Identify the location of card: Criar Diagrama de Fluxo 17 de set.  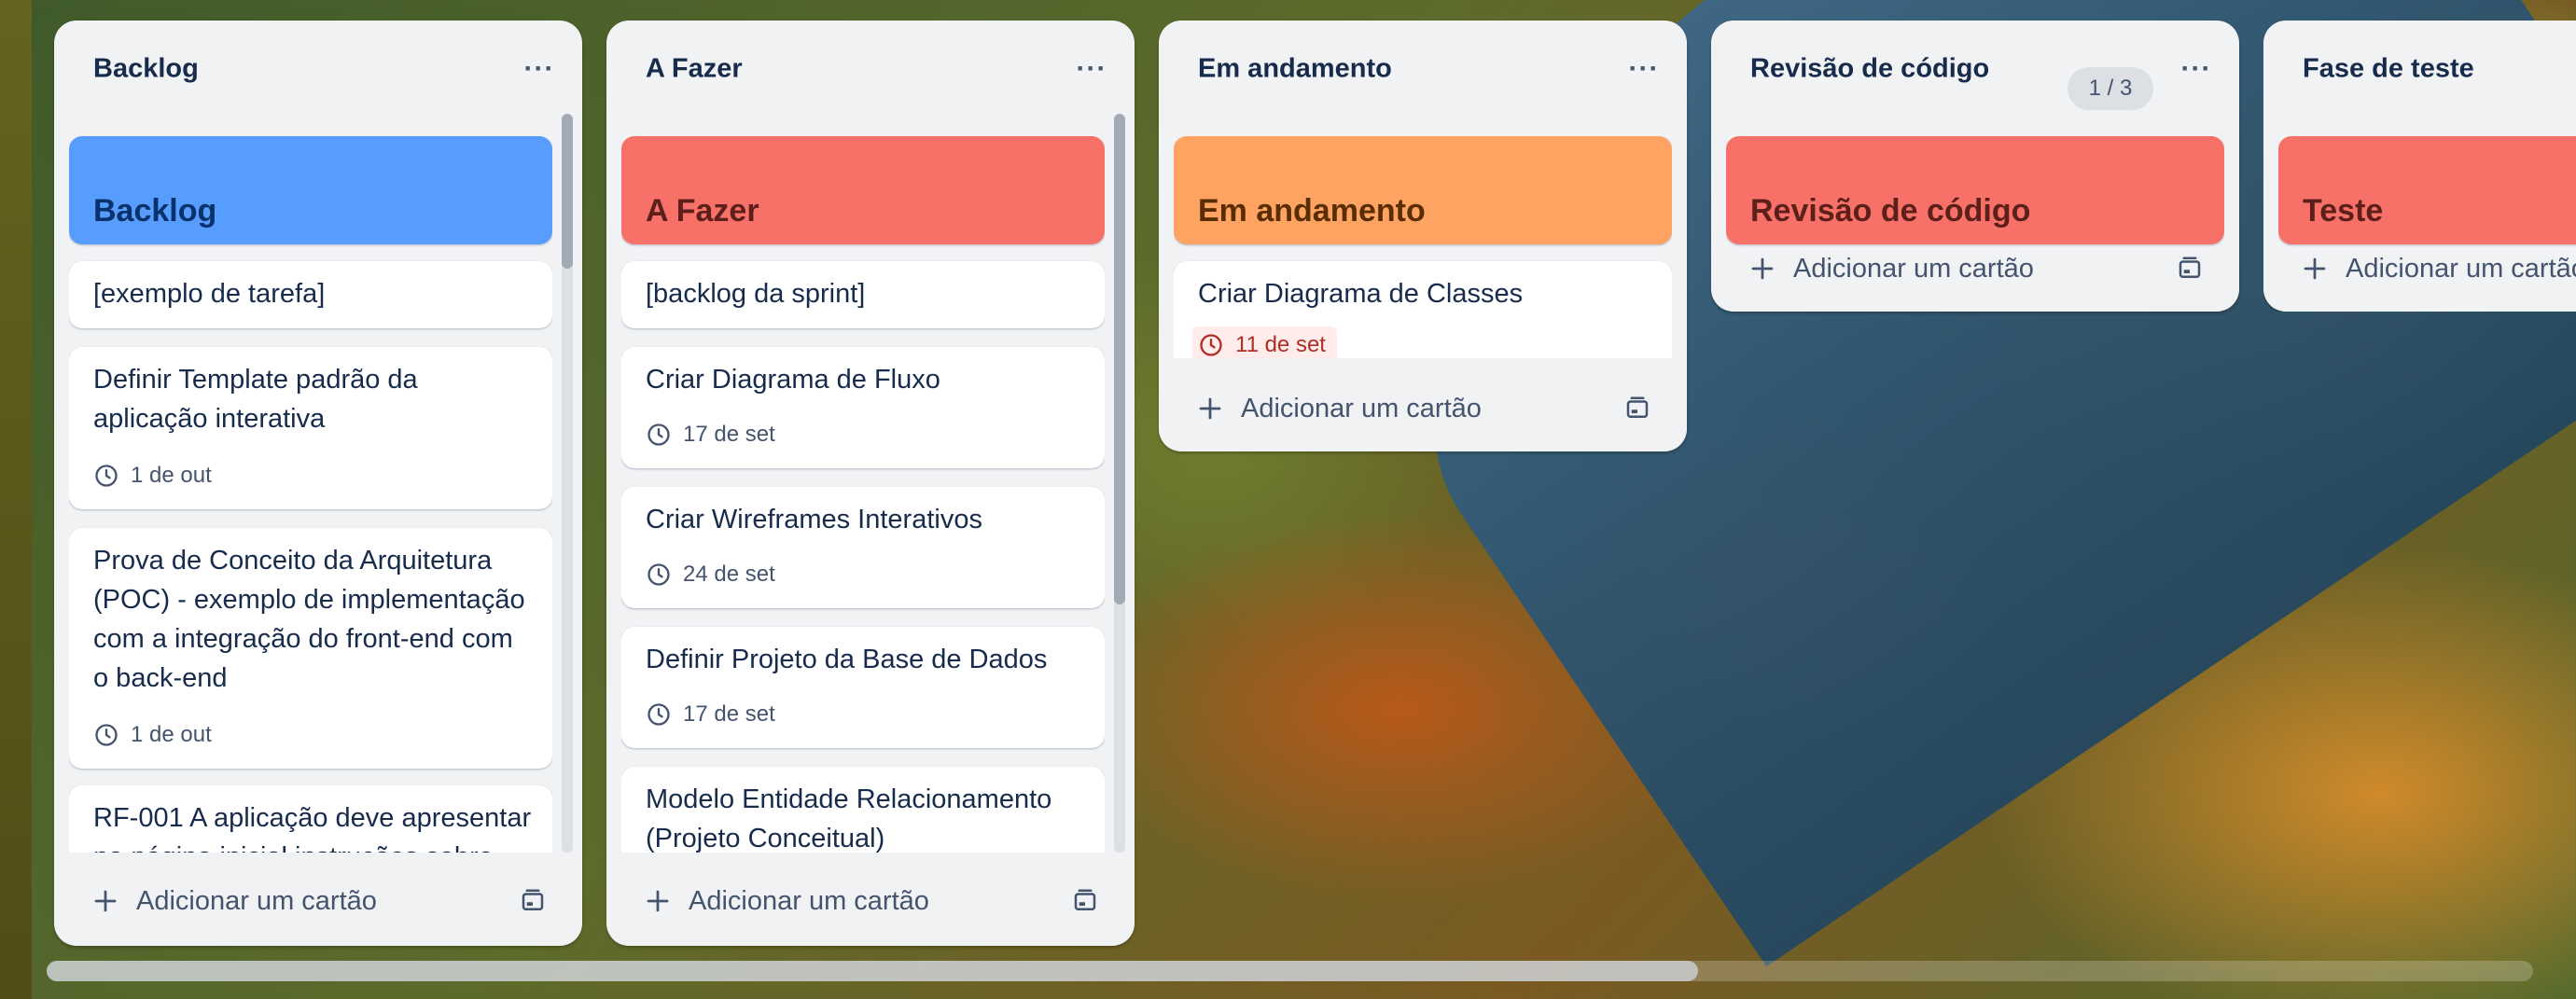
(863, 407).